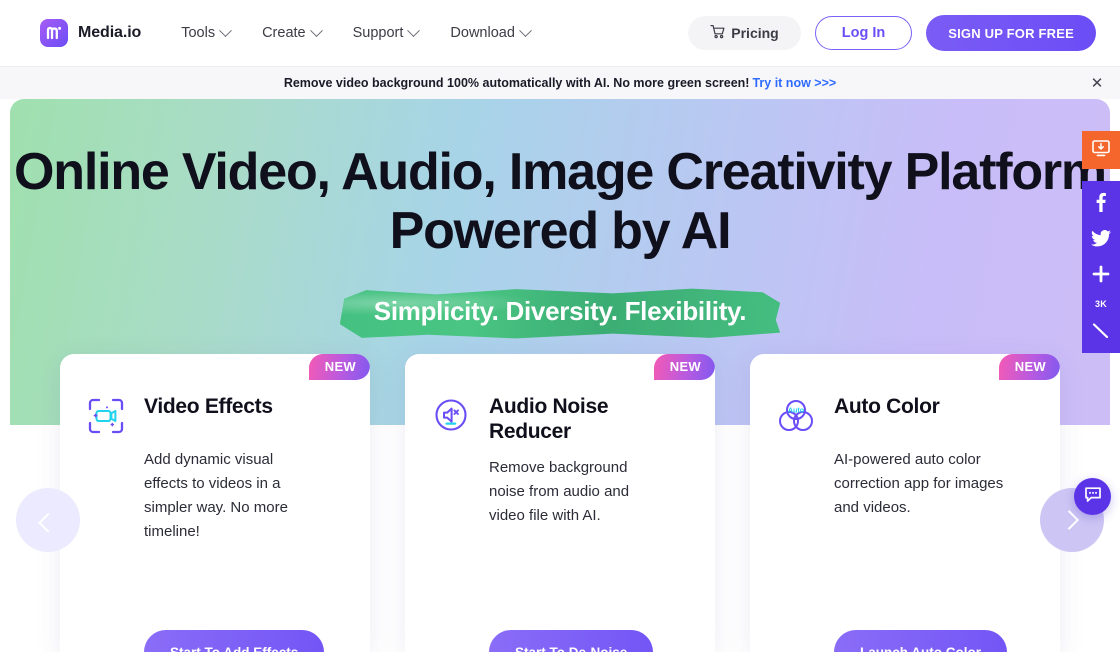 The image size is (1120, 652). I want to click on audio-noise-reducer-icon, so click(451, 416).